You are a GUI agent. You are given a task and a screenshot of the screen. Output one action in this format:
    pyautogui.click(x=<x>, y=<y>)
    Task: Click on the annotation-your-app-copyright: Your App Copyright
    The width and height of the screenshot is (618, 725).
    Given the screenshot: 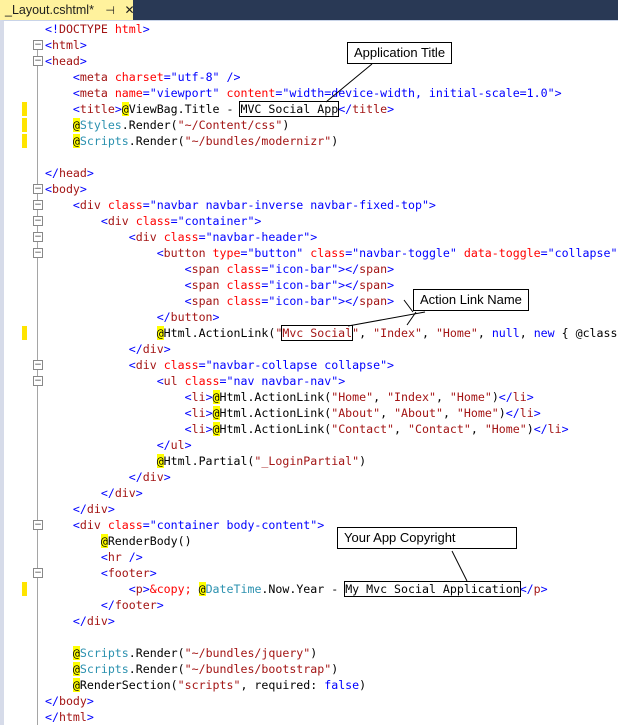 What is the action you would take?
    pyautogui.click(x=427, y=538)
    